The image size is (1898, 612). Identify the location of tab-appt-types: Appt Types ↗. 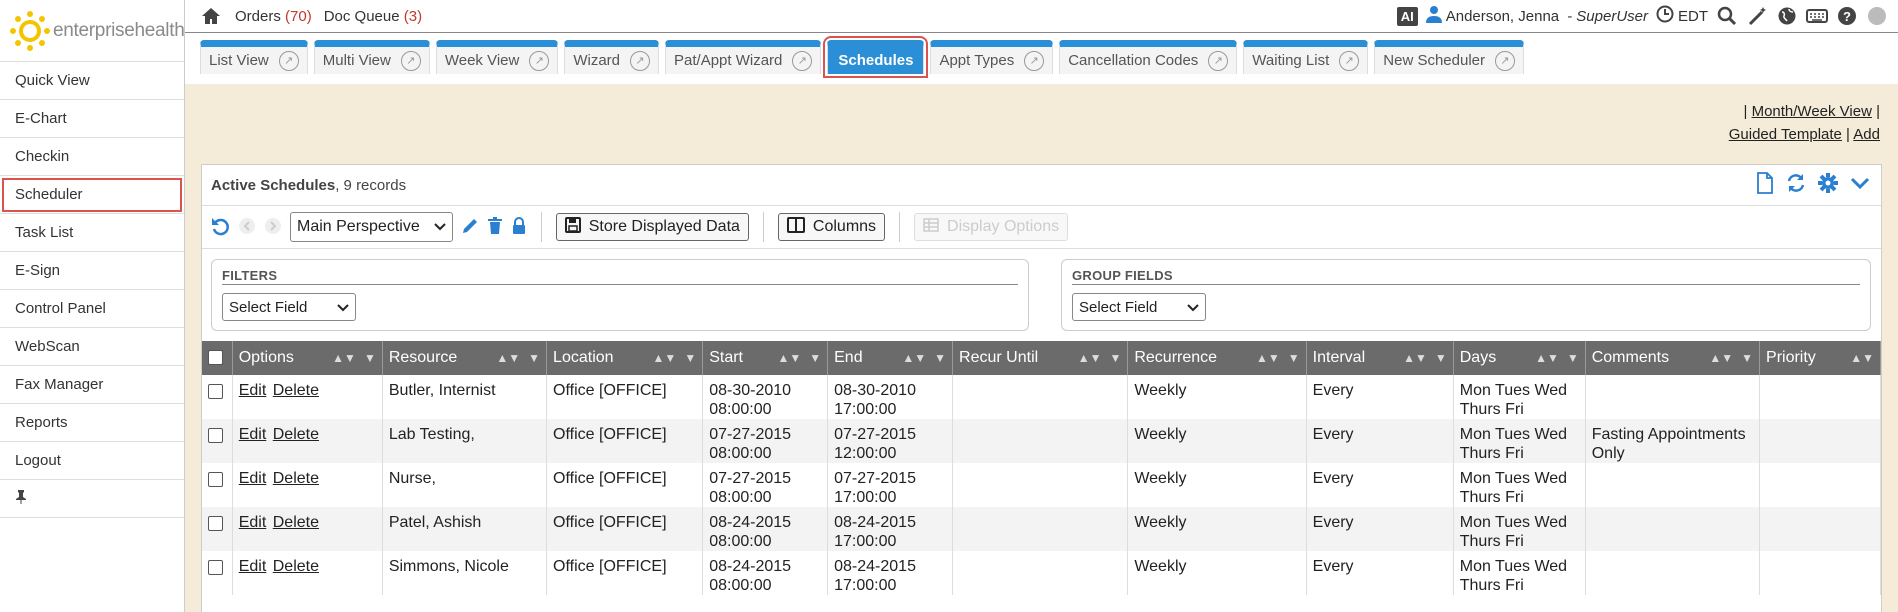
(992, 57).